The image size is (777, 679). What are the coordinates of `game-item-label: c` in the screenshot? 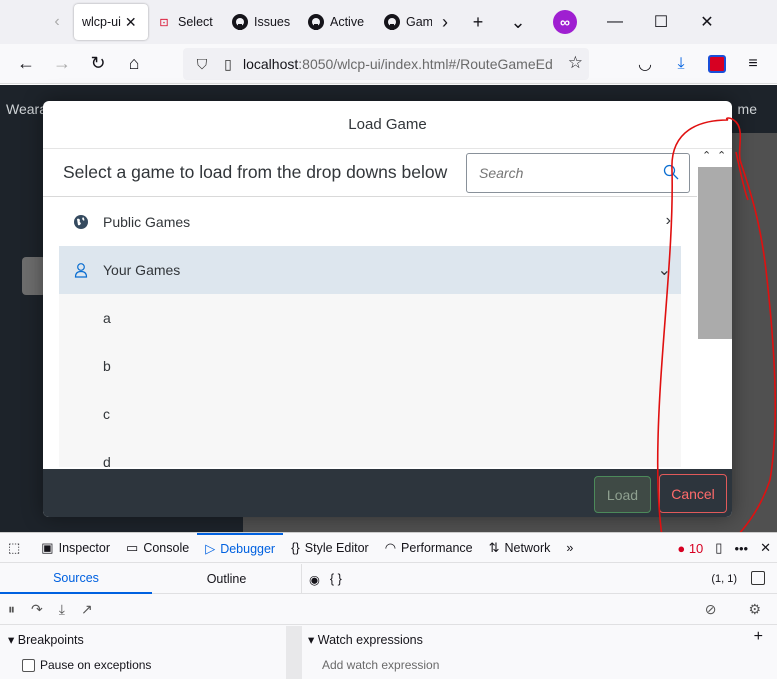 It's located at (106, 414).